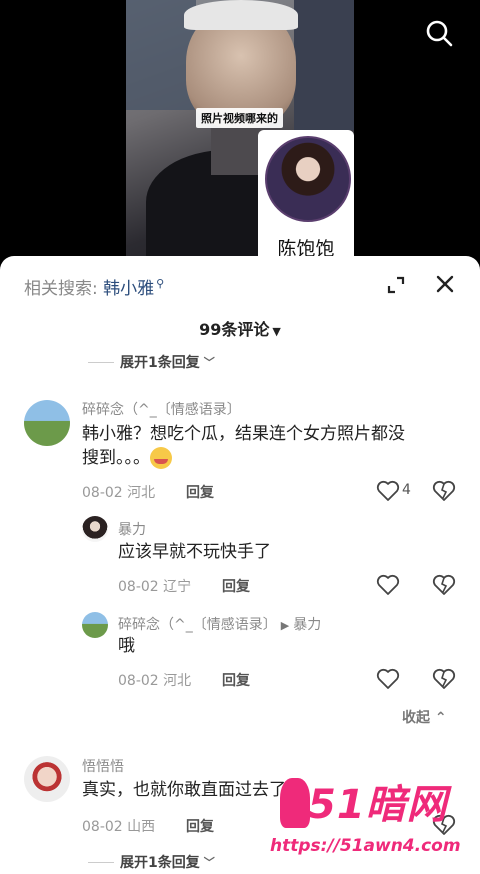 Image resolution: width=480 pixels, height=874 pixels. What do you see at coordinates (103, 766) in the screenshot?
I see `comment-author: 悟悟悟` at bounding box center [103, 766].